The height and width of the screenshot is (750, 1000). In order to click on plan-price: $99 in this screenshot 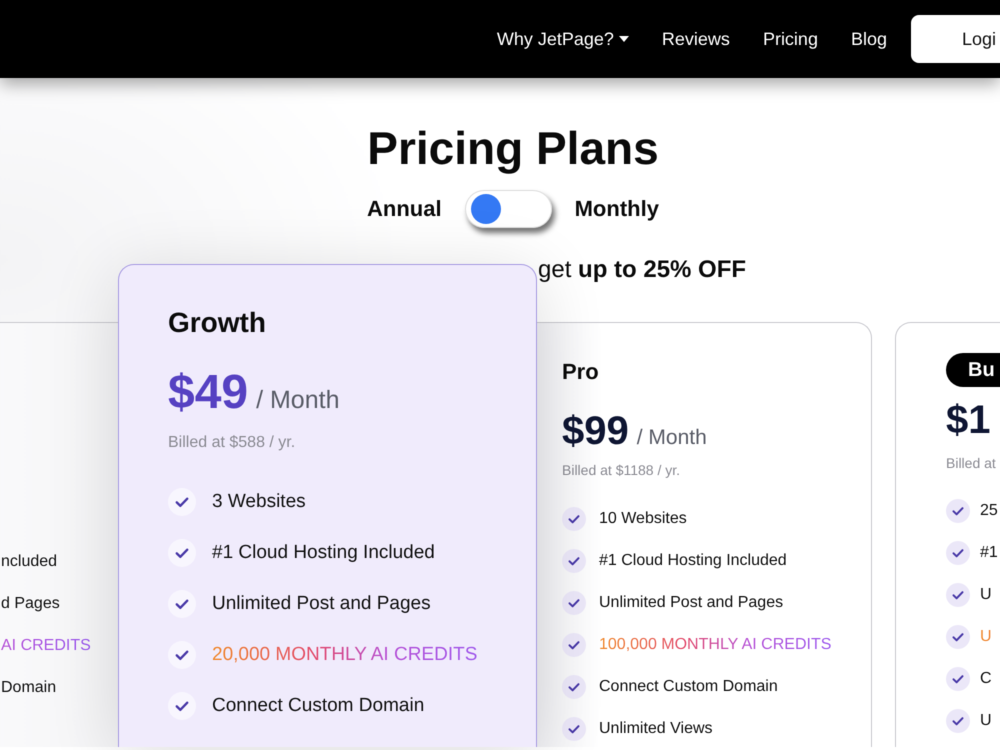, I will do `click(595, 431)`.